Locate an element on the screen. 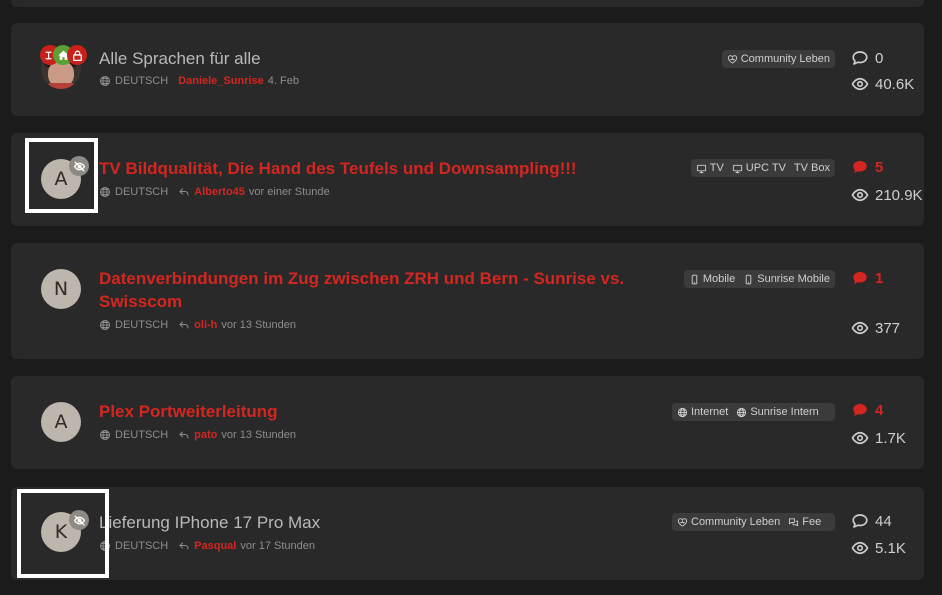 The height and width of the screenshot is (595, 942). post-time: 4. Feb is located at coordinates (283, 81).